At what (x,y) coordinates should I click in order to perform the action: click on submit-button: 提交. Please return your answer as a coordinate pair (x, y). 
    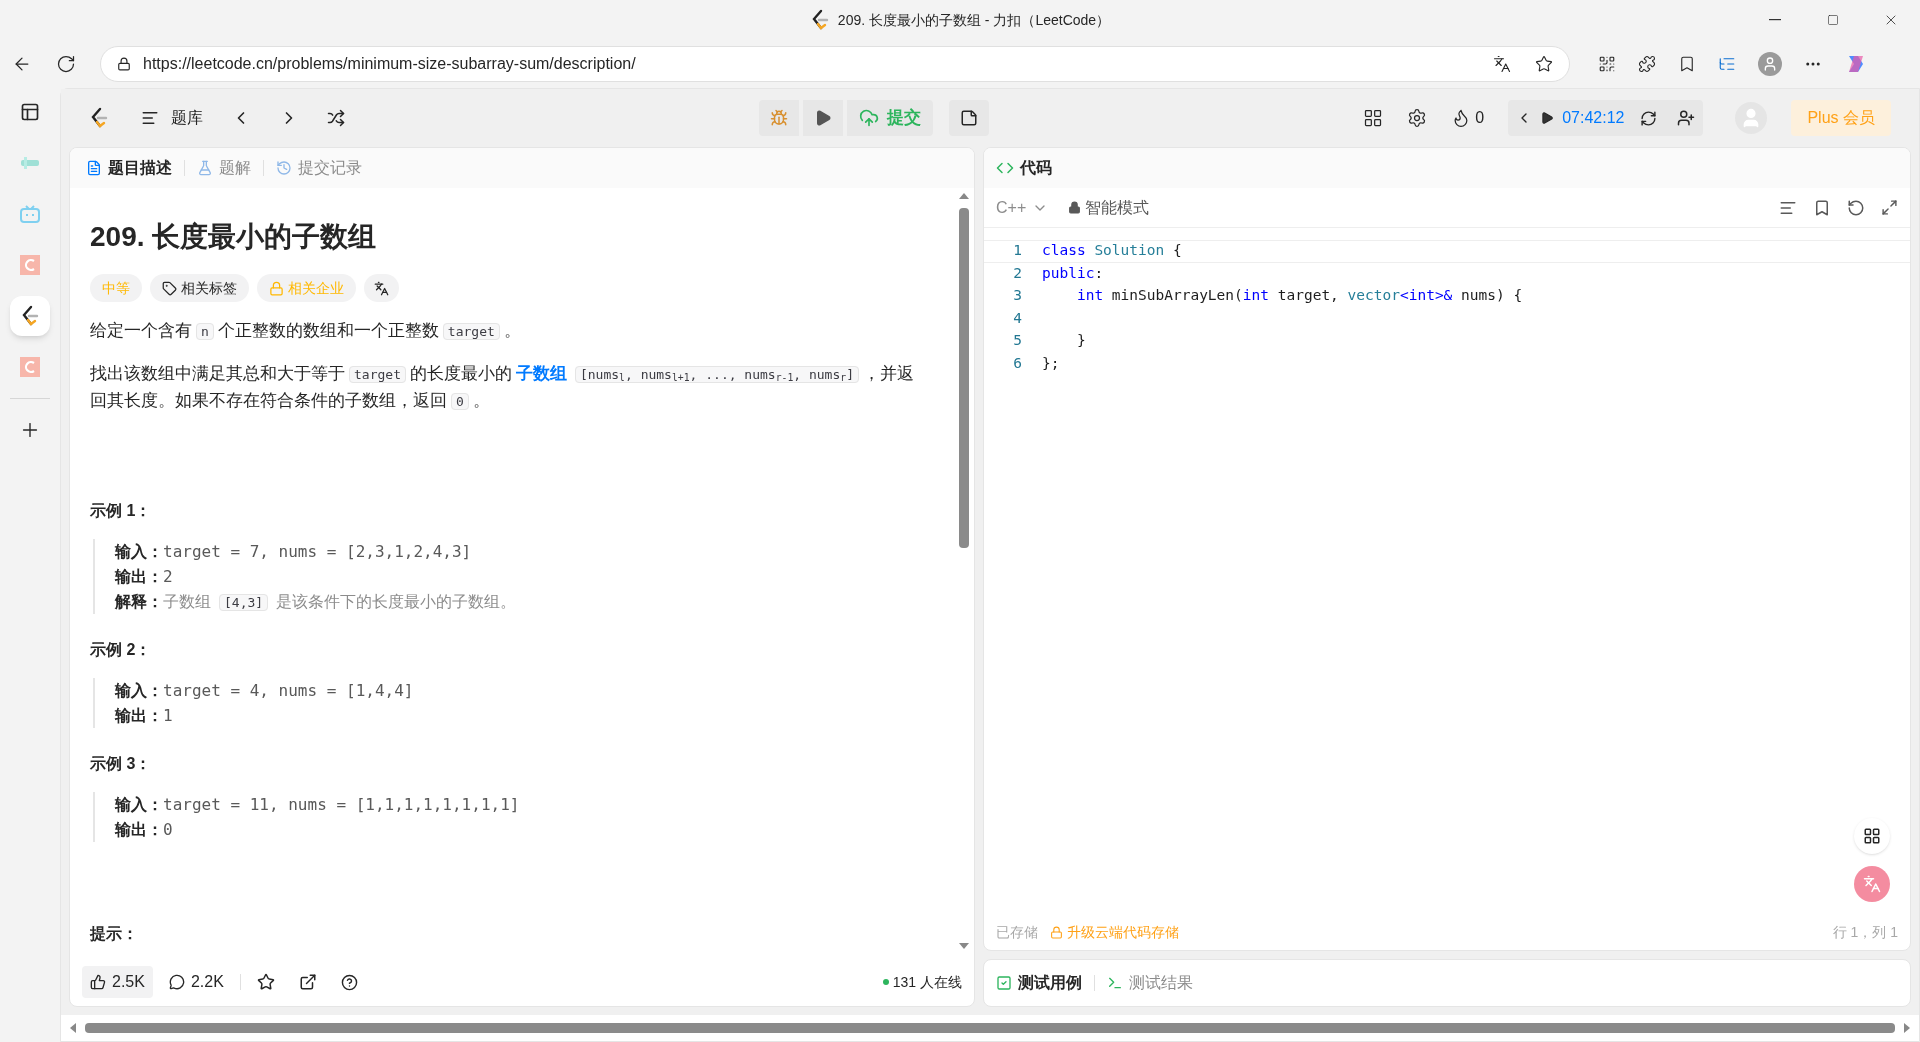
    Looking at the image, I should click on (890, 118).